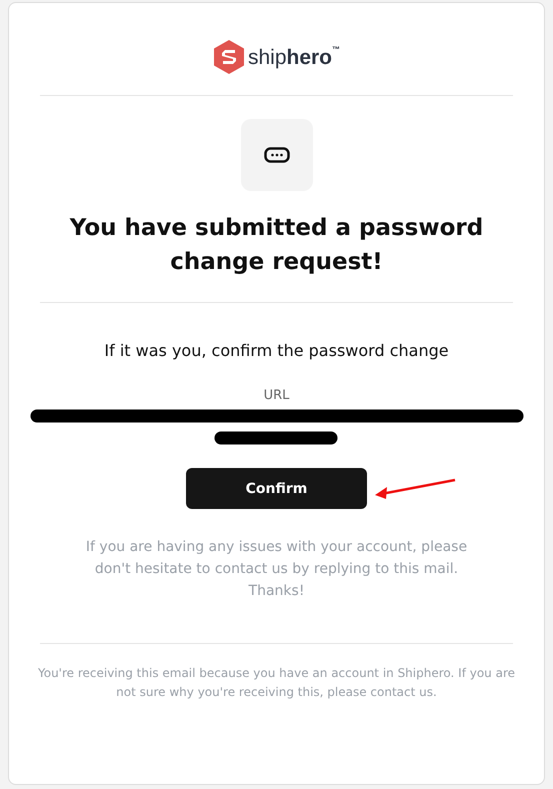 The image size is (553, 789). What do you see at coordinates (276, 155) in the screenshot?
I see `message-icon` at bounding box center [276, 155].